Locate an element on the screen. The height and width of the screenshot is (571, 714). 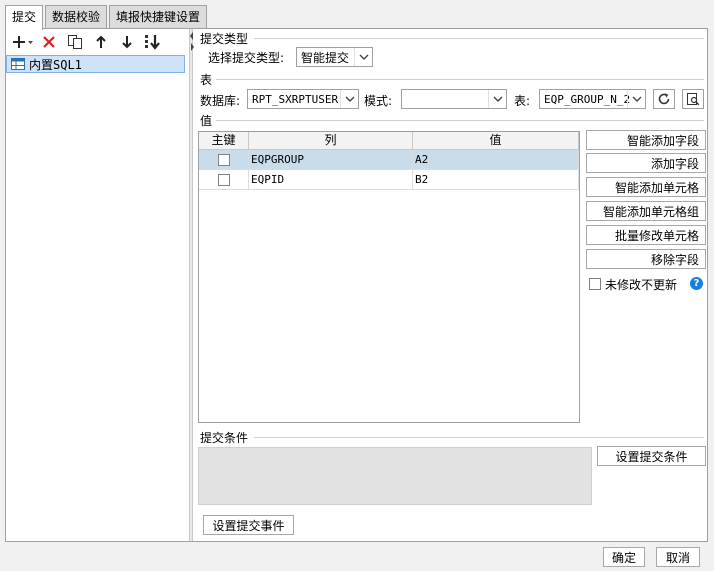
condition-section-title: 提交条件 is located at coordinates (224, 438).